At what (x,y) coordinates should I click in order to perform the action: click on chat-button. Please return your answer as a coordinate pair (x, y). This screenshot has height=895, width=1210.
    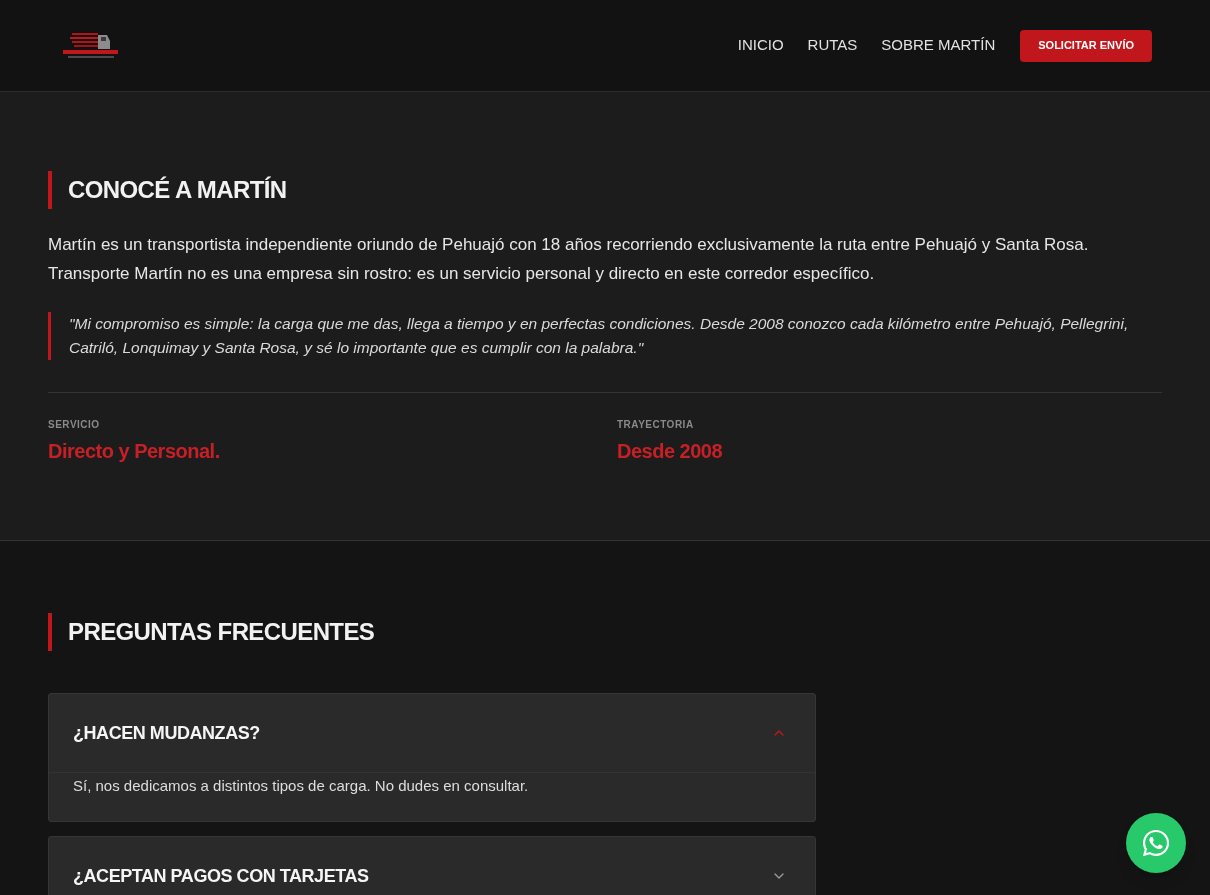
    Looking at the image, I should click on (1156, 843).